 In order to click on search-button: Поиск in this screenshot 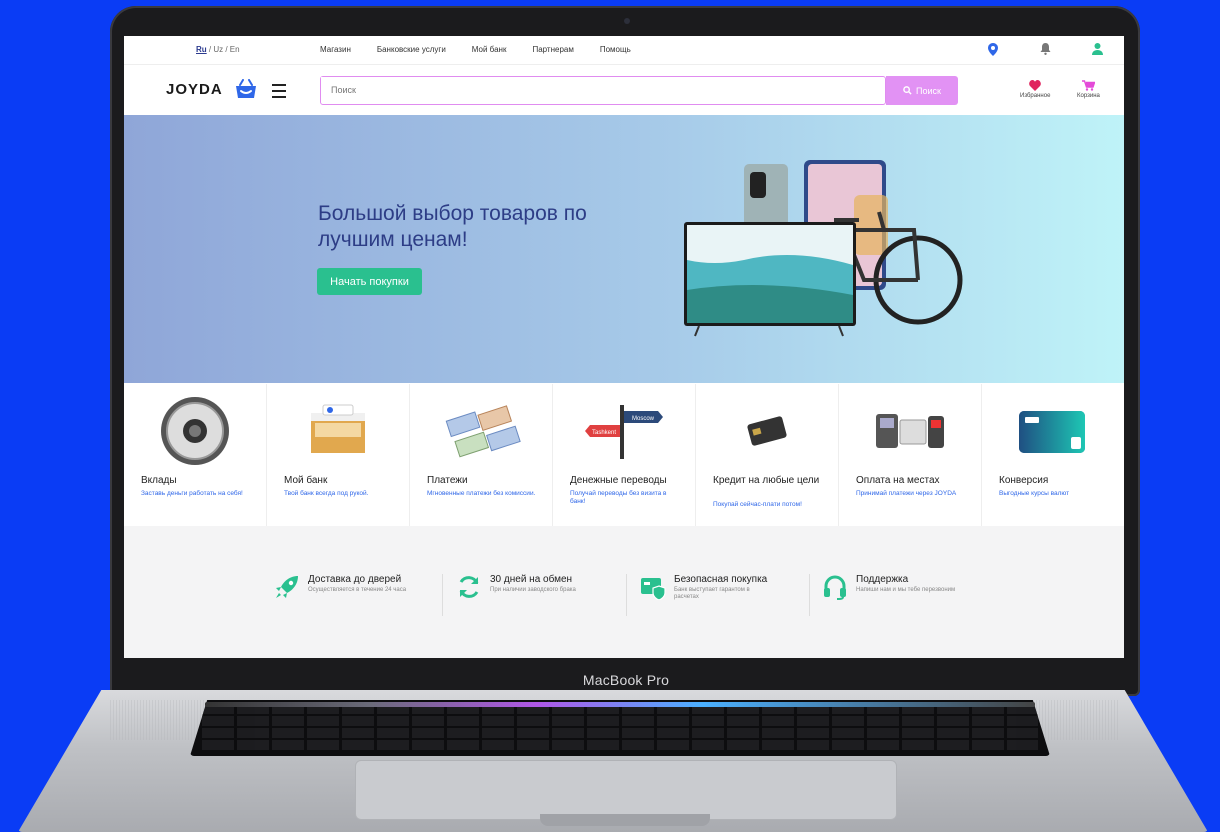, I will do `click(922, 90)`.